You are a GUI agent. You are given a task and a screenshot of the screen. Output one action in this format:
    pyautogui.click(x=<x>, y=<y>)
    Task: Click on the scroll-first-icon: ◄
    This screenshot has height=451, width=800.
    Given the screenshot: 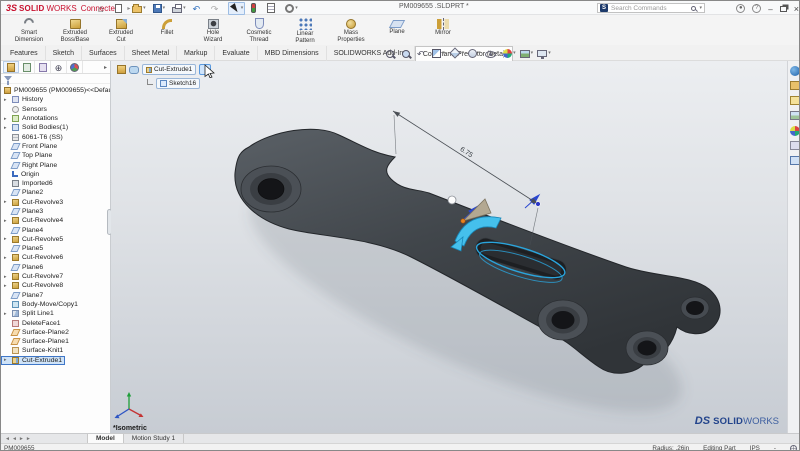 What is the action you would take?
    pyautogui.click(x=7, y=439)
    